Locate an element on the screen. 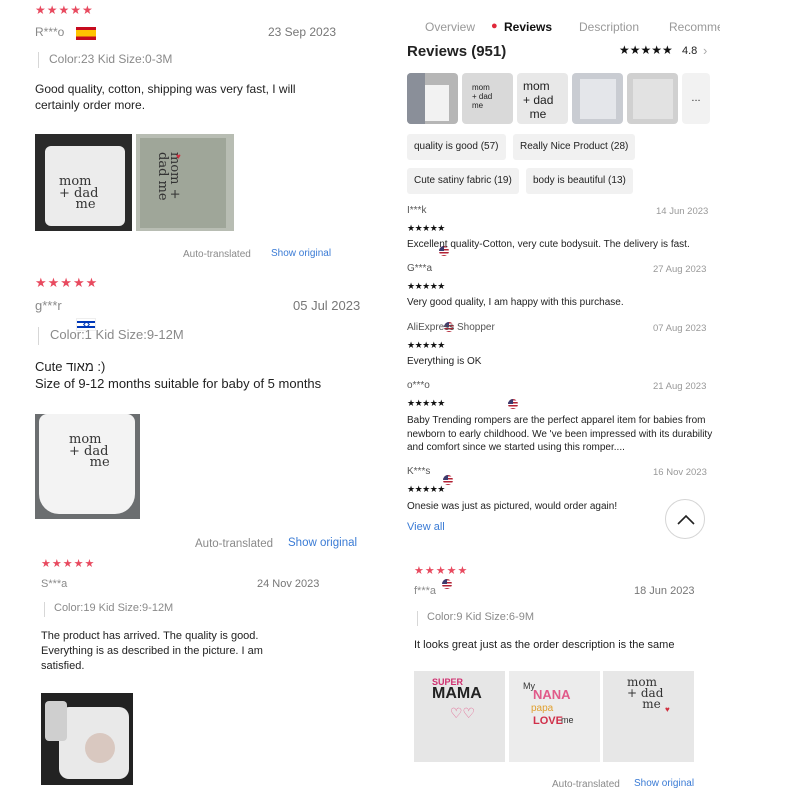 The image size is (800, 800). review-text: Everything is OK is located at coordinates (444, 361).